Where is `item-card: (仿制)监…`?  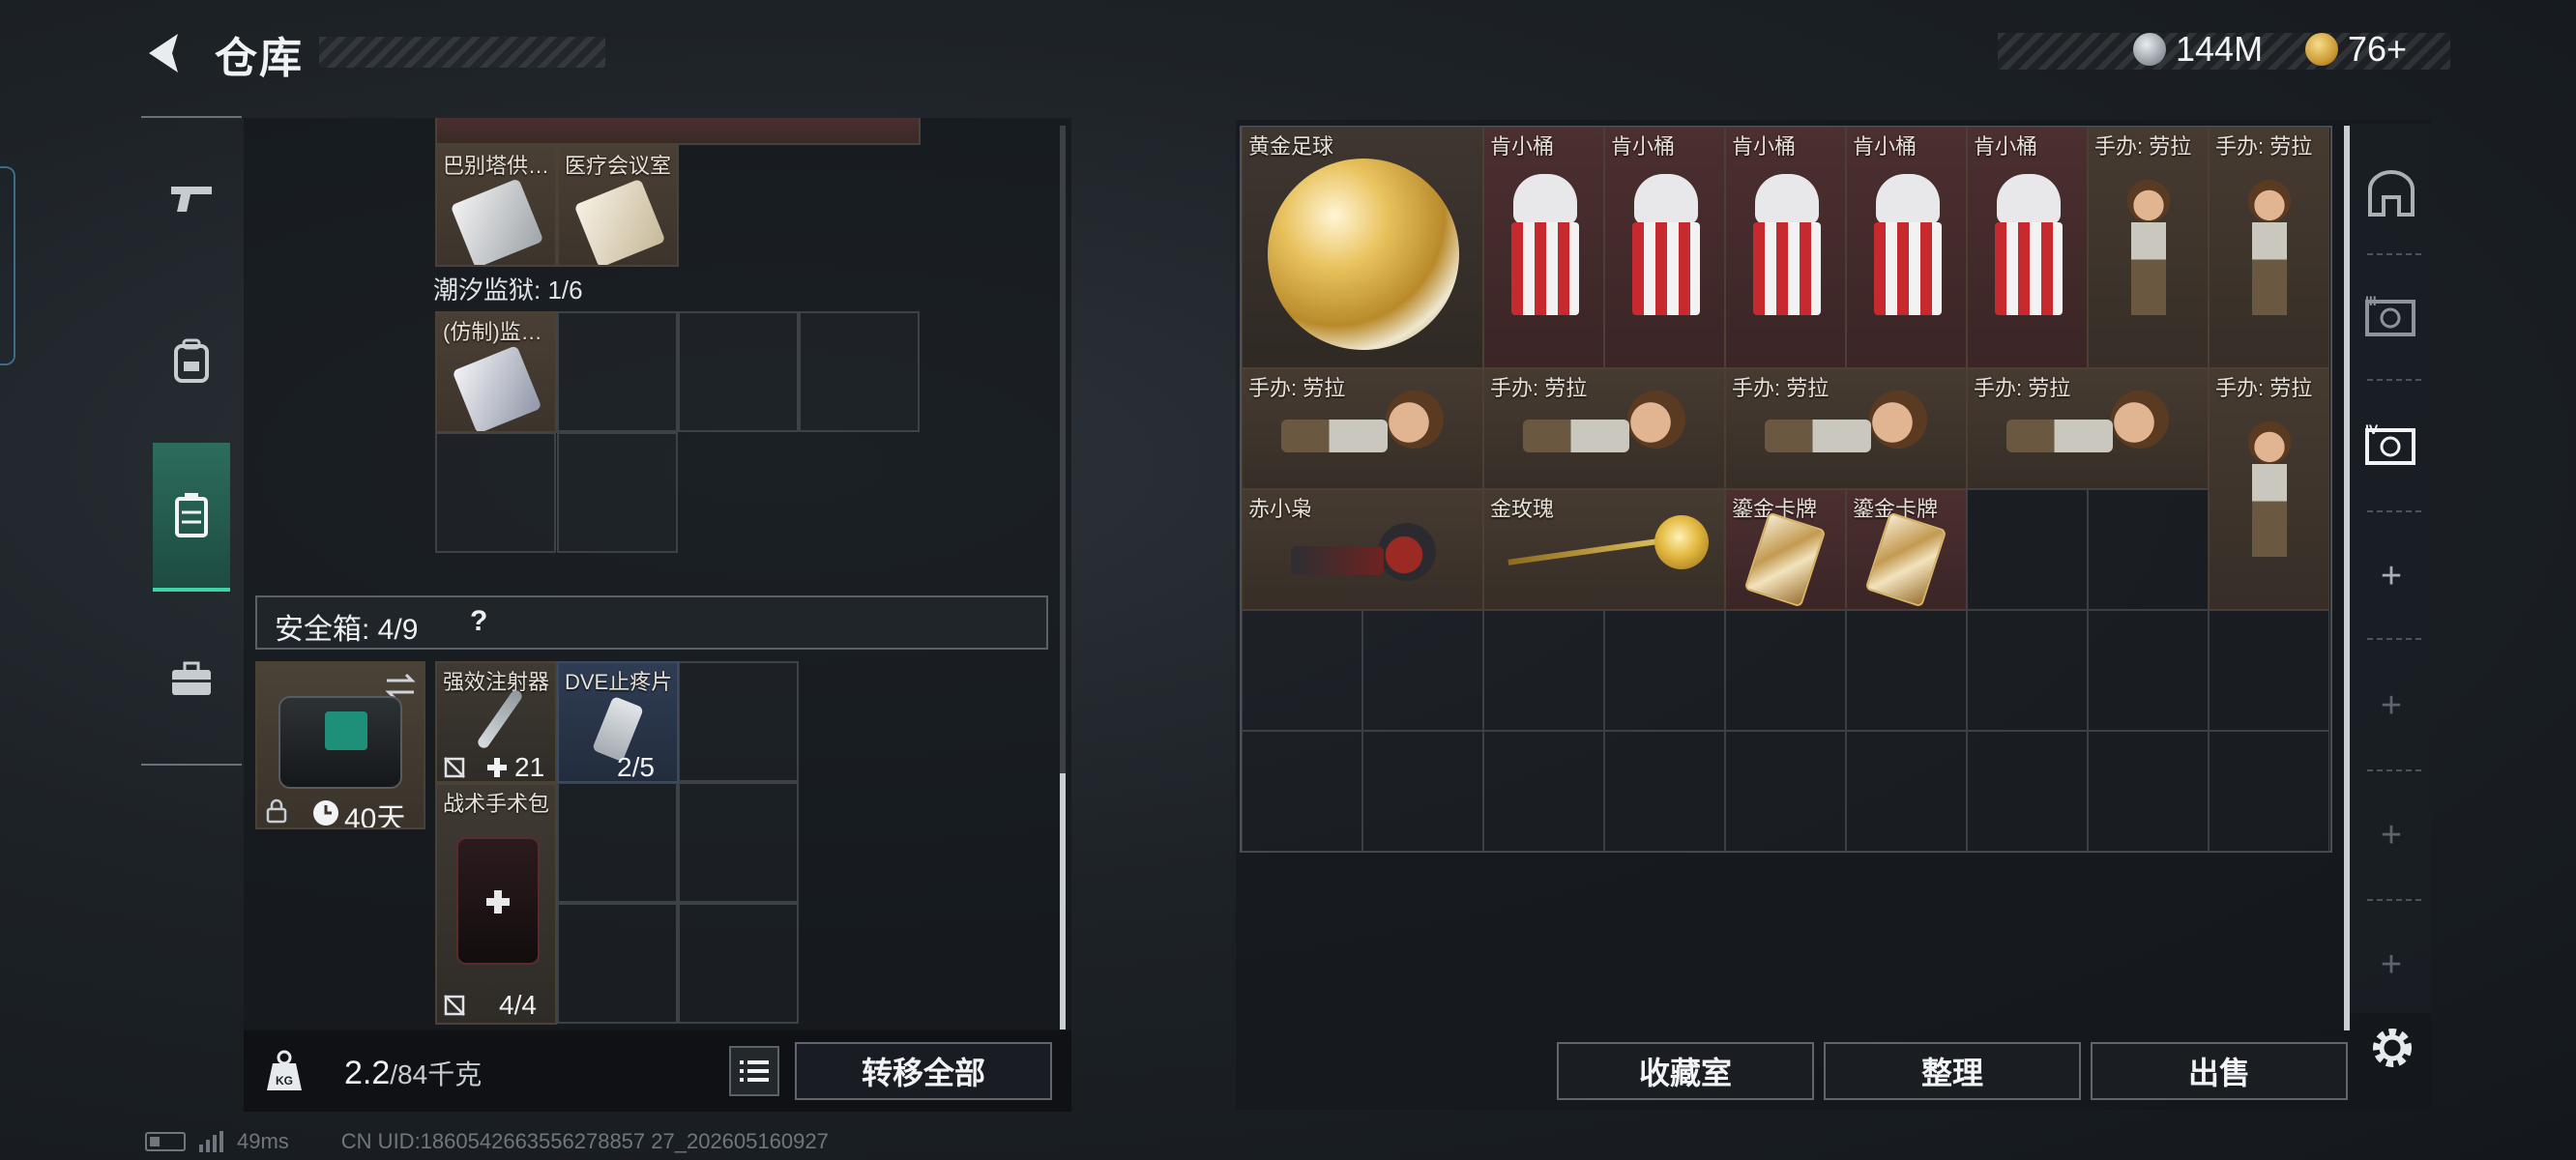
item-card: (仿制)监… is located at coordinates (496, 372).